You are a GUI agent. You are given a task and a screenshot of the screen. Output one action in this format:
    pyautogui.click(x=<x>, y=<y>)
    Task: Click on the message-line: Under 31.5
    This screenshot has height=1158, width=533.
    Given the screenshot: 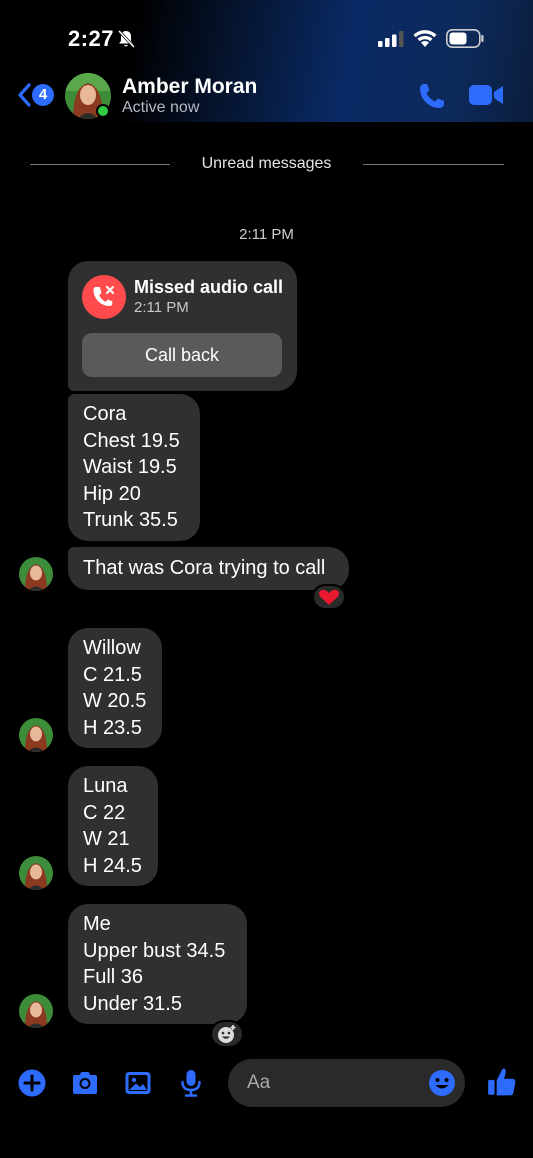 What is the action you would take?
    pyautogui.click(x=132, y=1003)
    